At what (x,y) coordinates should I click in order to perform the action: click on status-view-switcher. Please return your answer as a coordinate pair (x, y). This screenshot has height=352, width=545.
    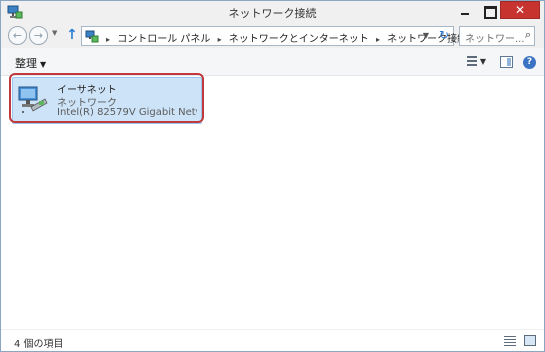
    Looking at the image, I should click on (516, 340).